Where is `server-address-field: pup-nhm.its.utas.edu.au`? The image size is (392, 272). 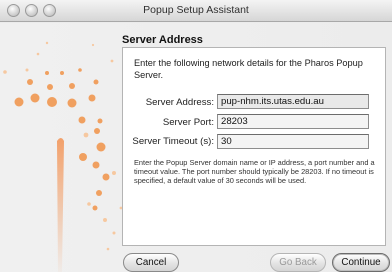 server-address-field: pup-nhm.its.utas.edu.au is located at coordinates (293, 101).